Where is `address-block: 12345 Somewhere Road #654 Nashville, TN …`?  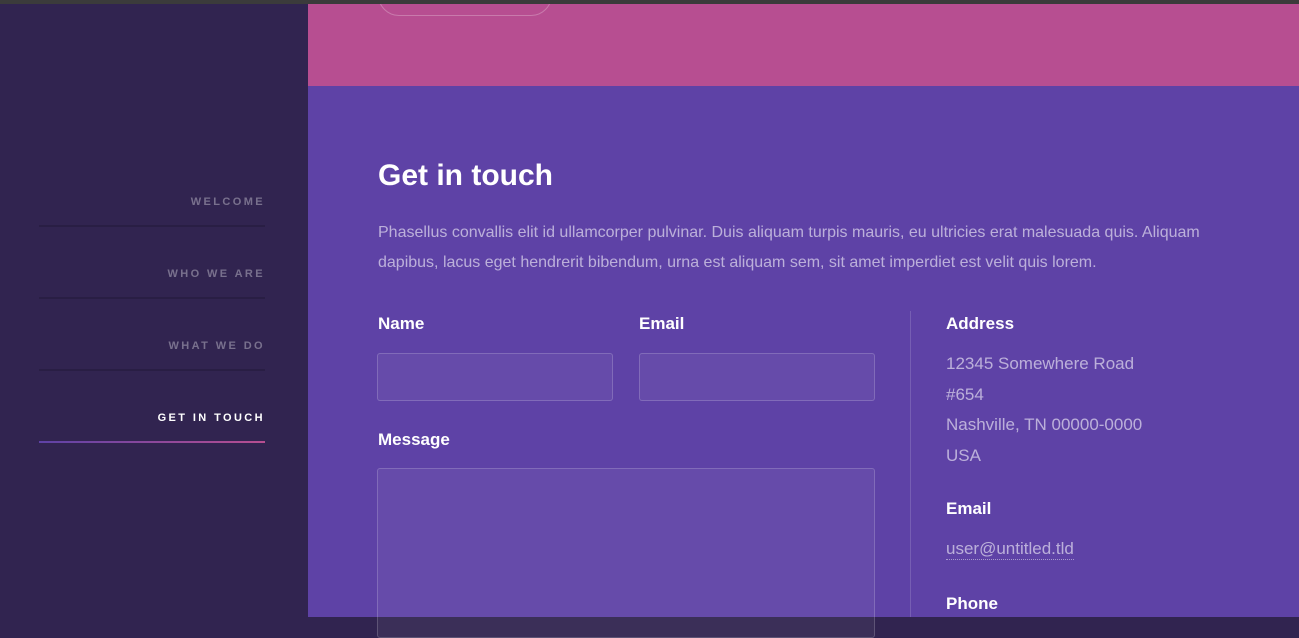 address-block: 12345 Somewhere Road #654 Nashville, TN … is located at coordinates (1044, 410).